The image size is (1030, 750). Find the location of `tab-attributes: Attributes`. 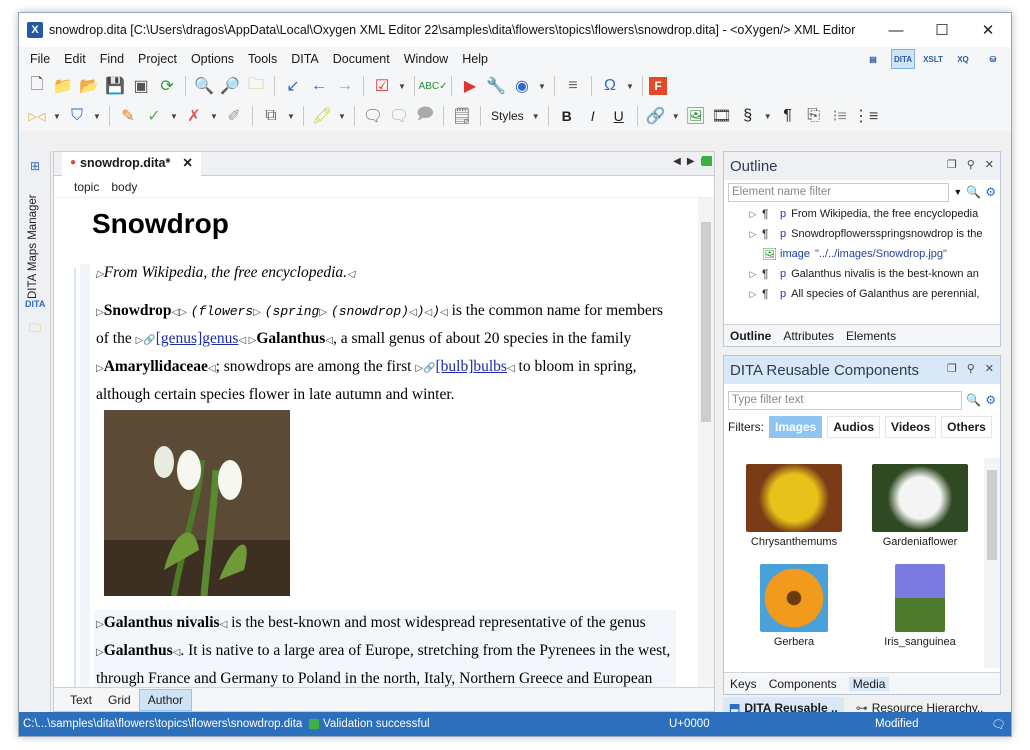

tab-attributes: Attributes is located at coordinates (808, 336).